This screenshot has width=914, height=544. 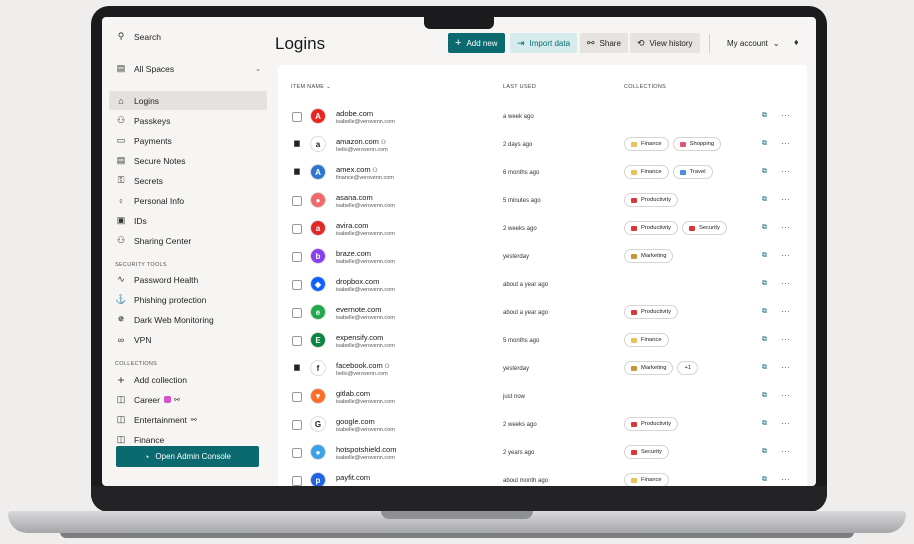 I want to click on collection-tag: +1, so click(x=688, y=368).